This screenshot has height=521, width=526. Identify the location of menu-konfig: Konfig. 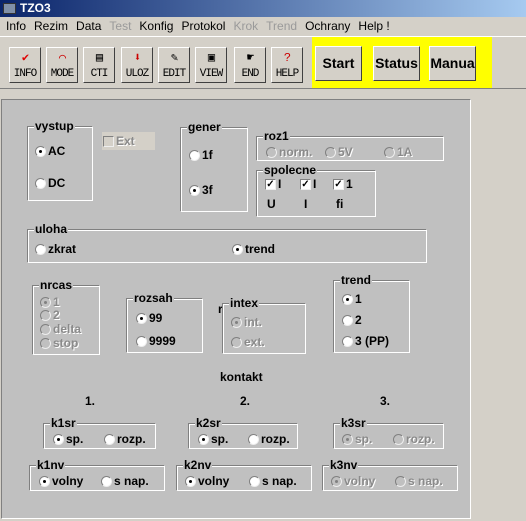
(157, 26).